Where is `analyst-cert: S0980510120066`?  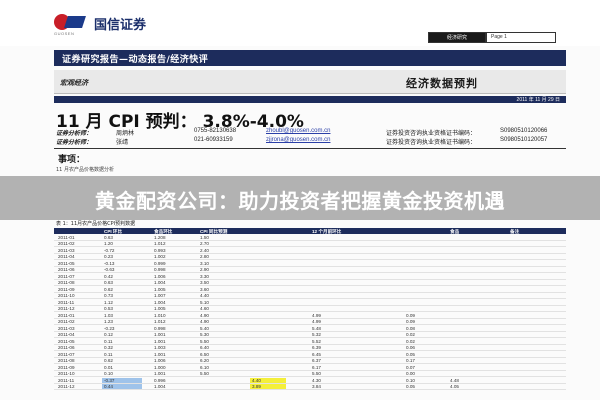 analyst-cert: S0980510120066 is located at coordinates (524, 131).